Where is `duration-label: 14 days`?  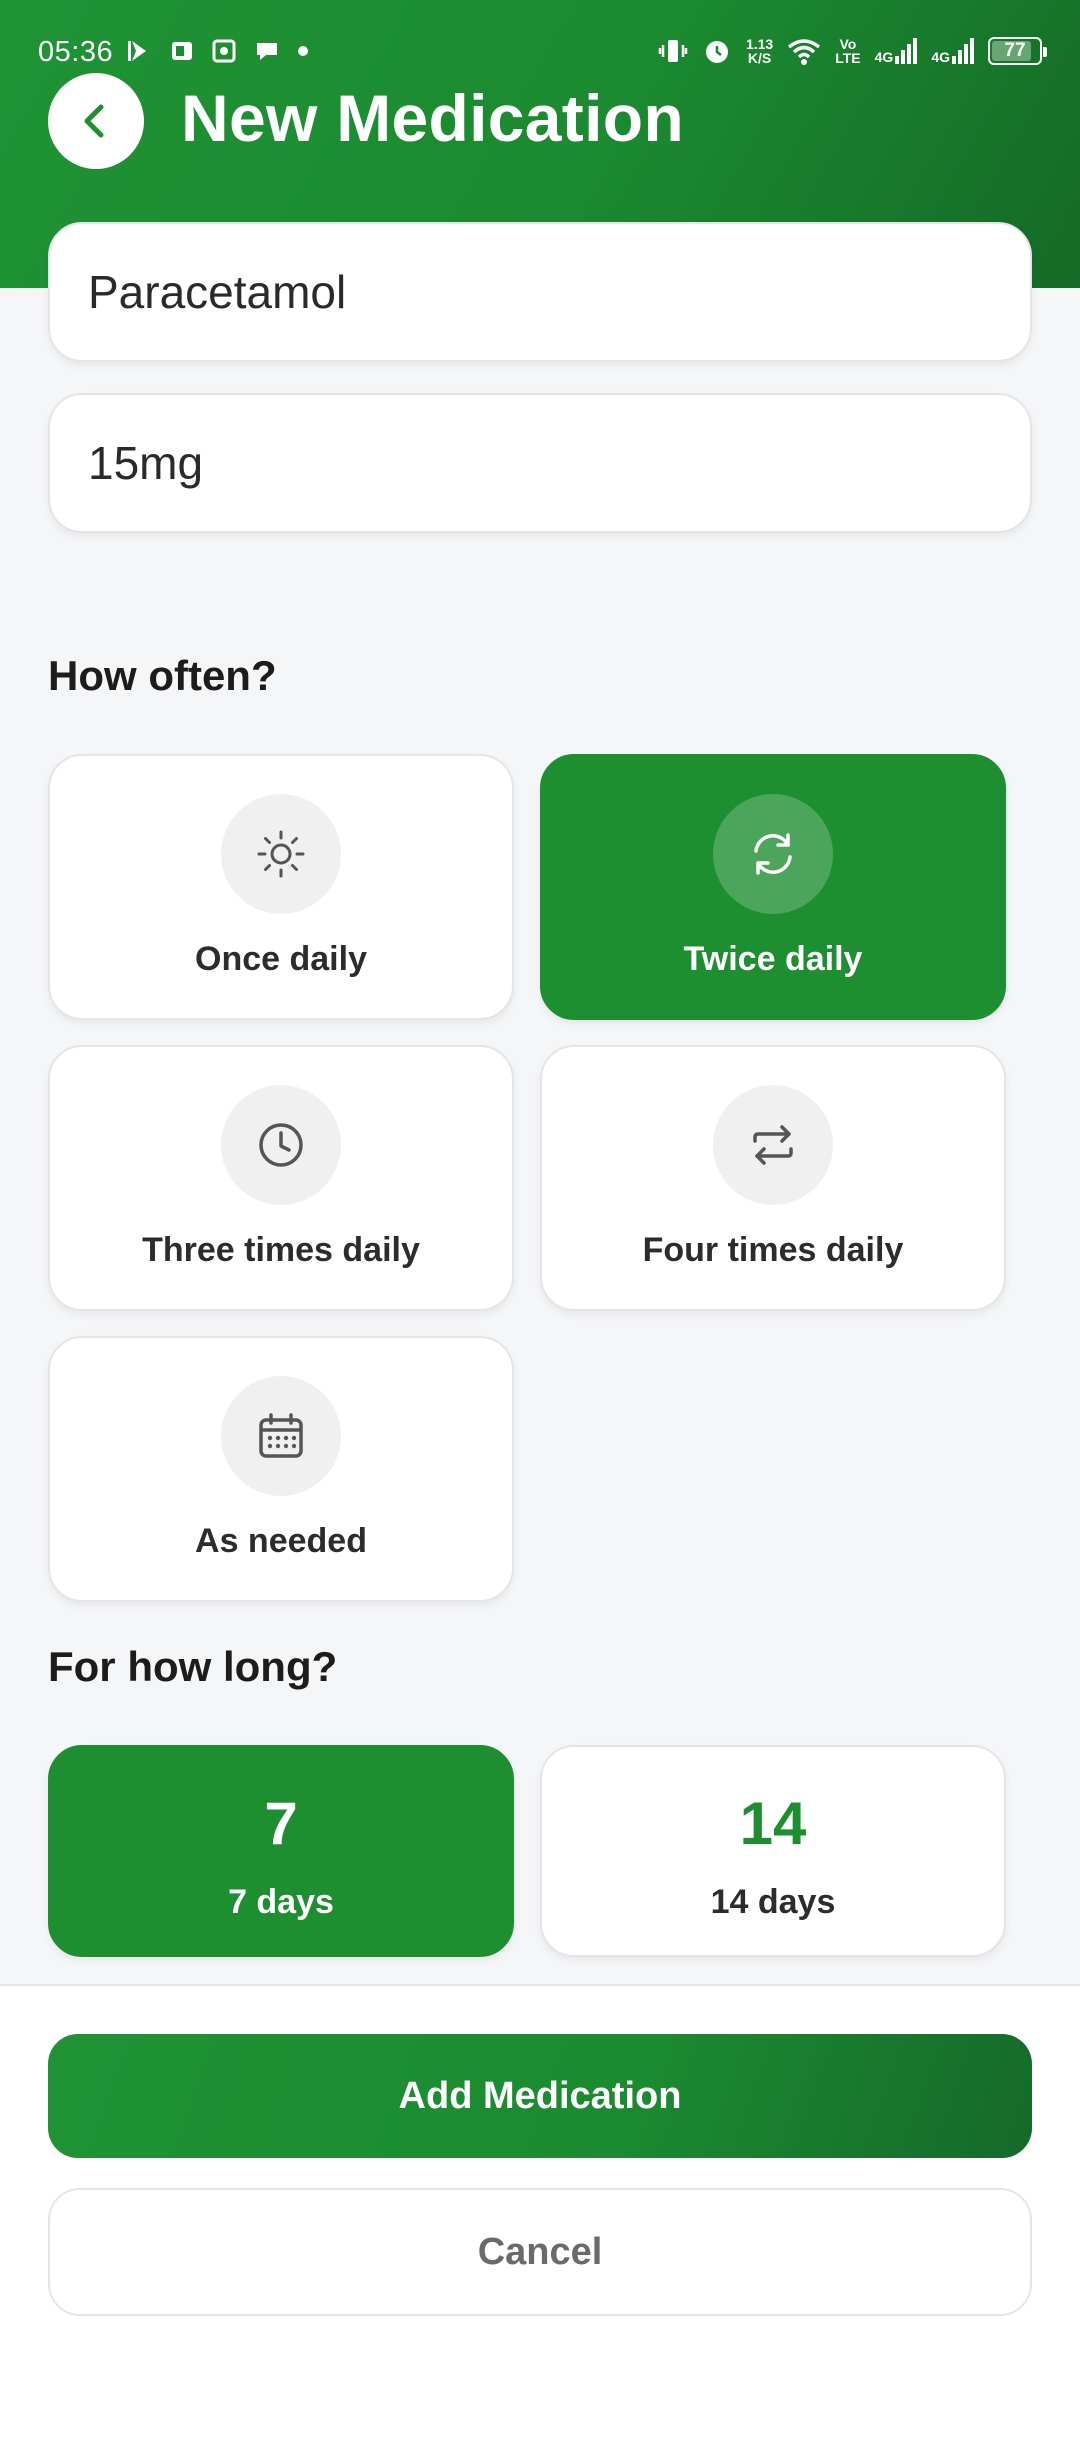 duration-label: 14 days is located at coordinates (773, 1902).